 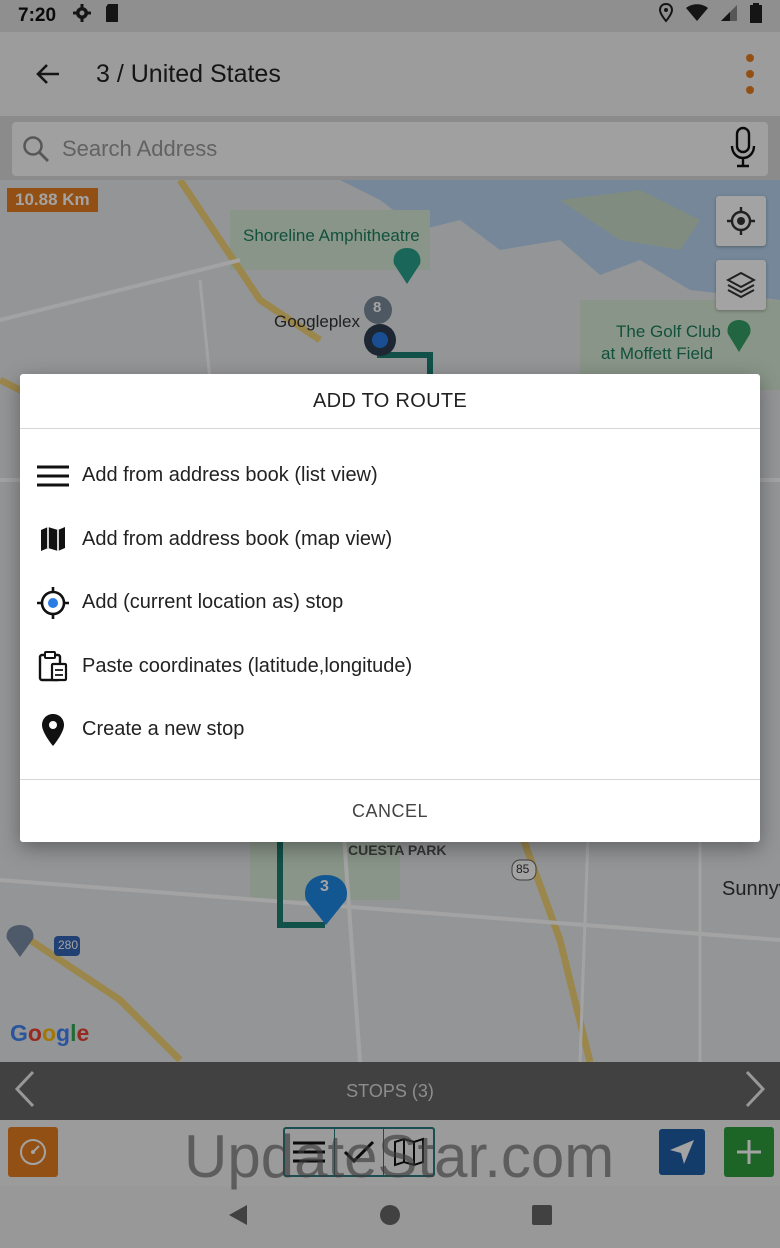 What do you see at coordinates (390, 603) in the screenshot?
I see `option-current-location: Add (current location as) stop` at bounding box center [390, 603].